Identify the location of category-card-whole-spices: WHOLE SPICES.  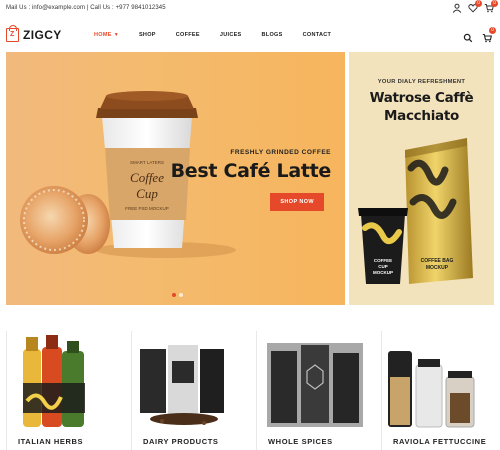
(315, 390).